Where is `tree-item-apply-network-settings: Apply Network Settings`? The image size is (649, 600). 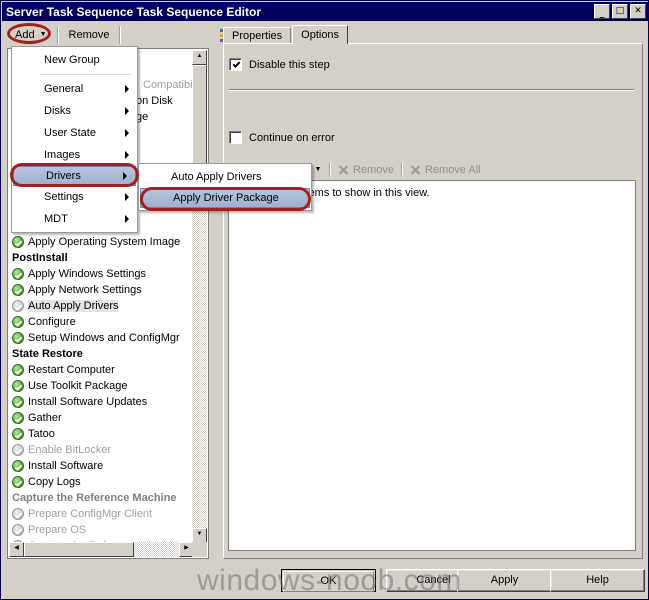 tree-item-apply-network-settings: Apply Network Settings is located at coordinates (100, 290).